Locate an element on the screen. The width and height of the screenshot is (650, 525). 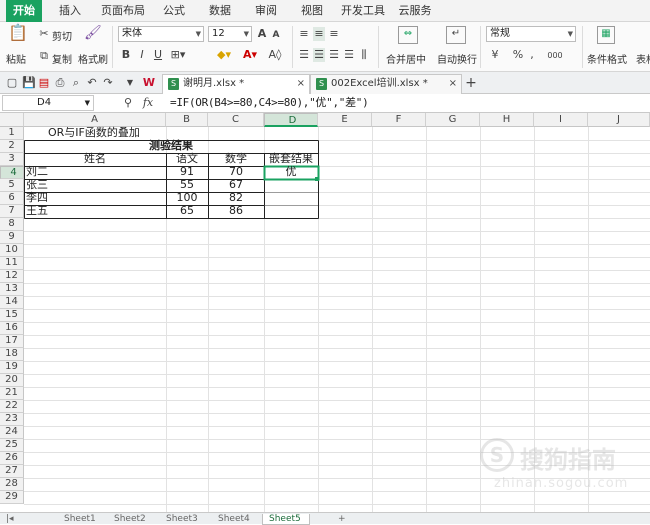
math-score-cell: 67 is located at coordinates (236, 185).